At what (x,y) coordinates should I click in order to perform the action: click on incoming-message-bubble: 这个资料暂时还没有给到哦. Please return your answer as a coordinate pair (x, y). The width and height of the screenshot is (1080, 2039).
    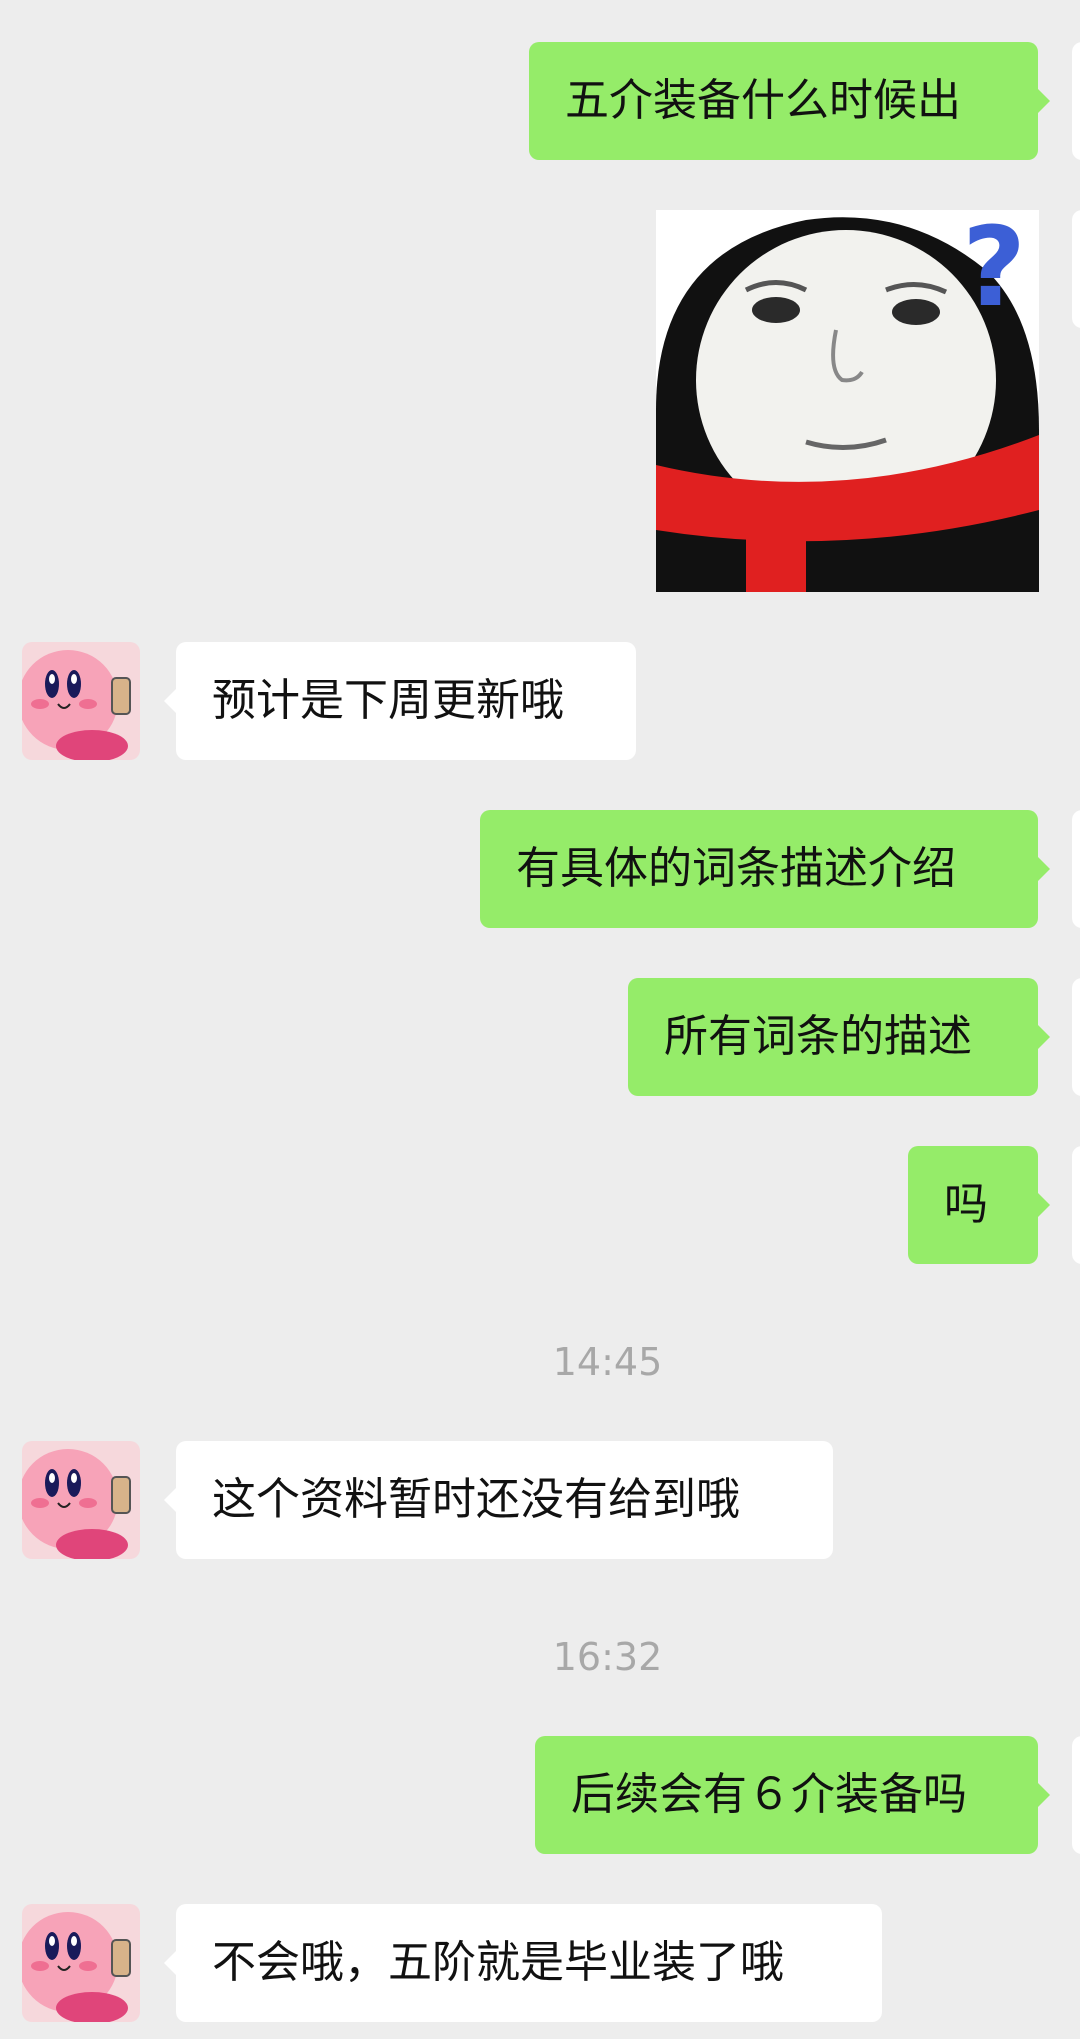
    Looking at the image, I should click on (504, 1500).